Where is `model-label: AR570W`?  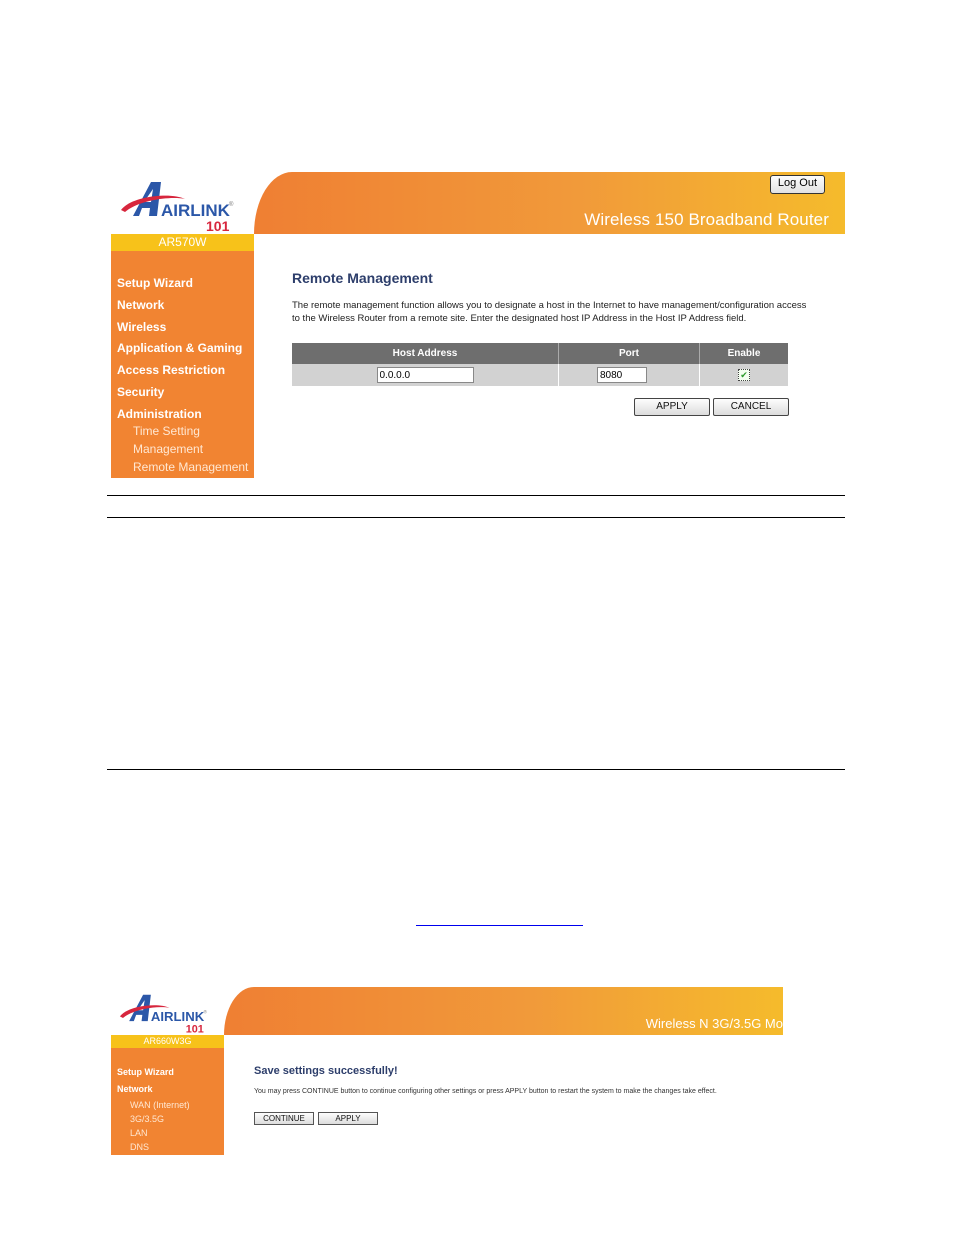 model-label: AR570W is located at coordinates (182, 242).